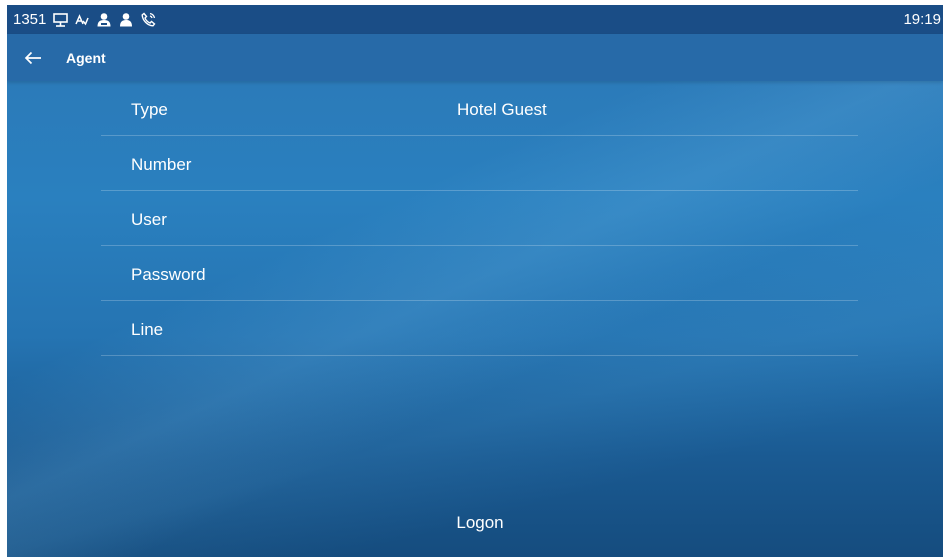  I want to click on line-label: Line, so click(147, 329).